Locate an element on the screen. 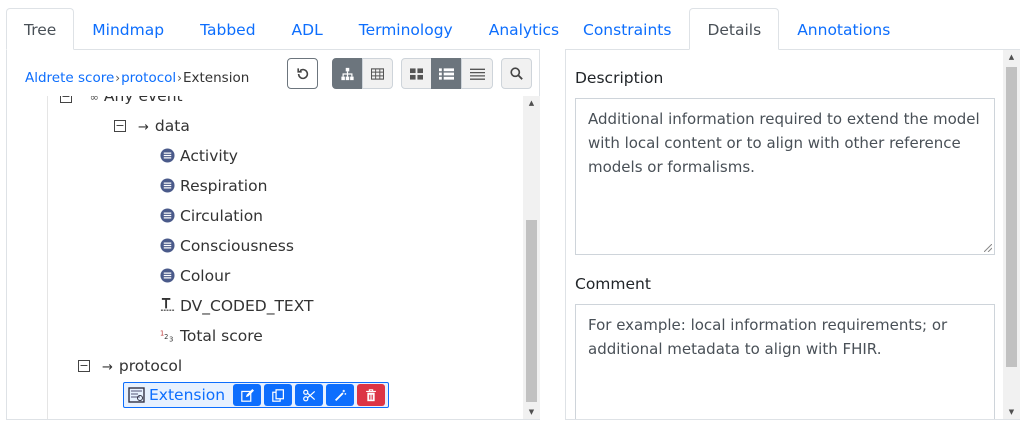 This screenshot has height=427, width=1026. rows-view-button is located at coordinates (477, 73).